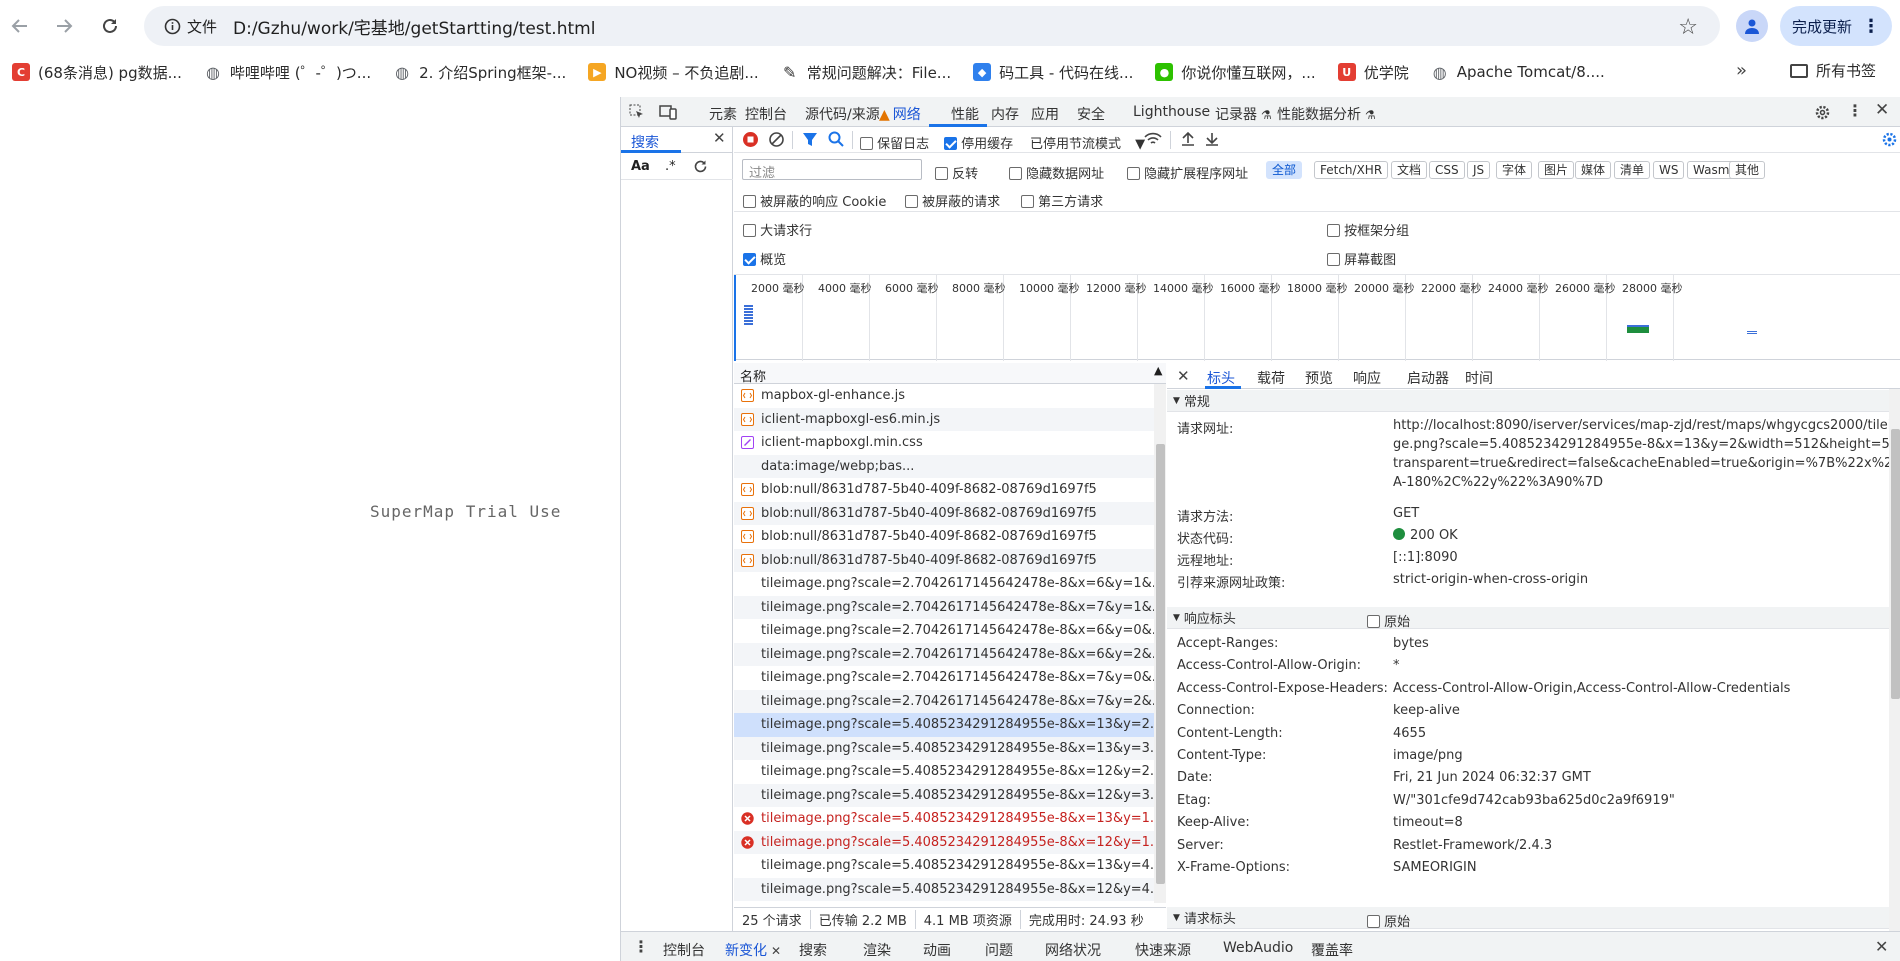 The width and height of the screenshot is (1900, 961). What do you see at coordinates (750, 139) in the screenshot?
I see `record-stop-icon` at bounding box center [750, 139].